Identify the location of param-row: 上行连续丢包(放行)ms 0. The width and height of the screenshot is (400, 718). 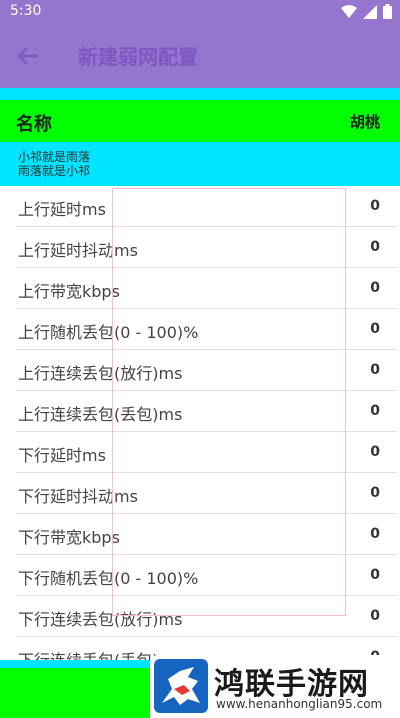
(206, 370).